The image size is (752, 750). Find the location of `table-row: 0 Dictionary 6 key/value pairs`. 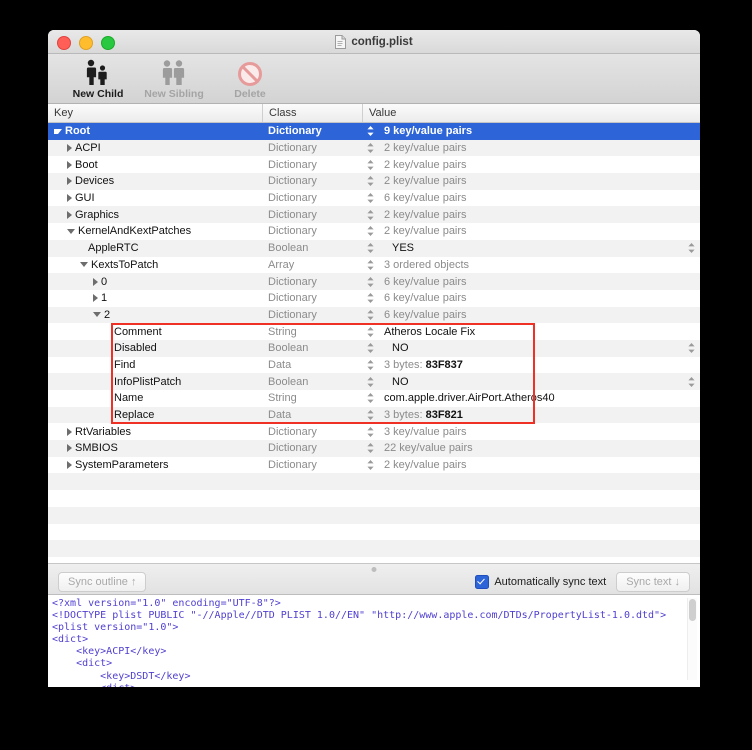

table-row: 0 Dictionary 6 key/value pairs is located at coordinates (374, 281).